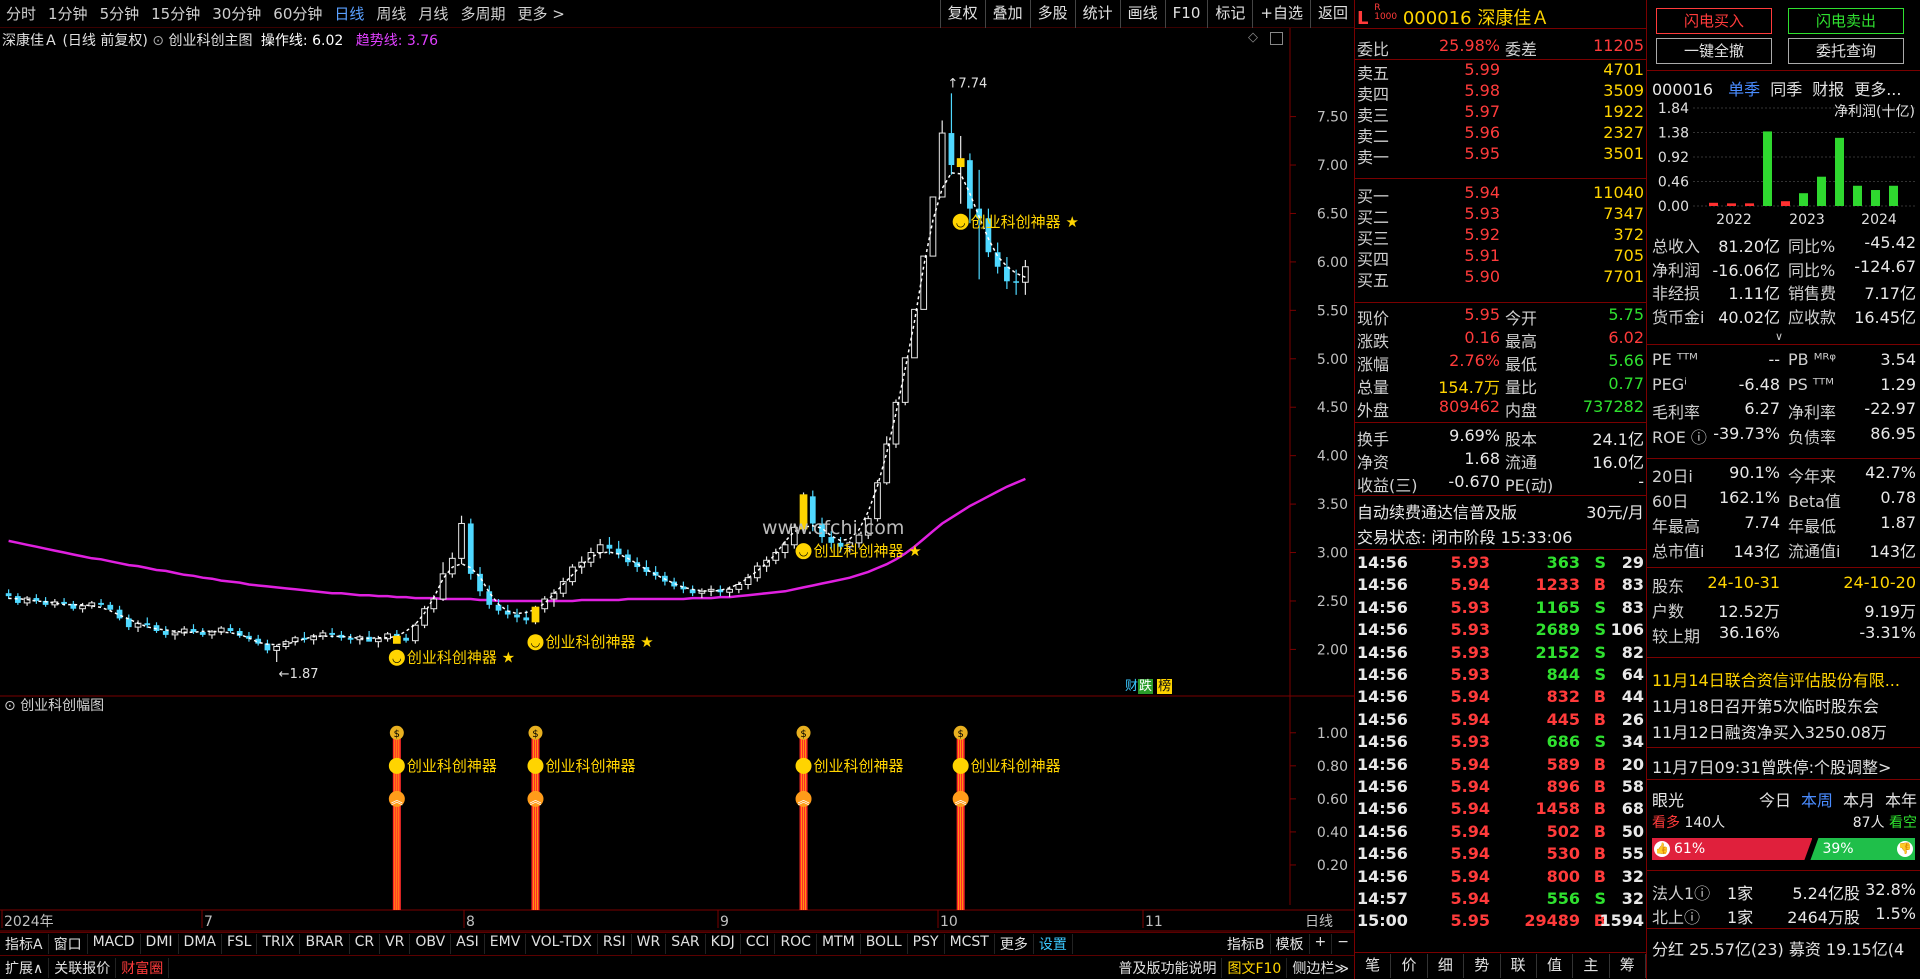 This screenshot has width=1920, height=979. Describe the element at coordinates (1446, 966) in the screenshot. I see `tick-tab: 细` at that location.